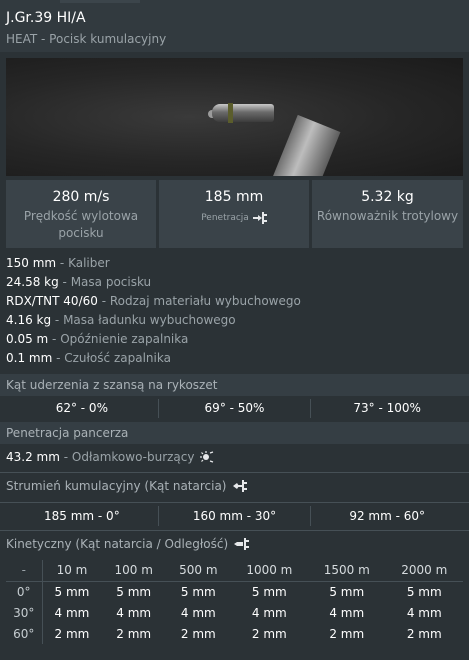 The width and height of the screenshot is (469, 660). I want to click on kinetic-header-row: - 10 m 100 m 500 m 1000 m 1500 m 2000 m, so click(234, 571).